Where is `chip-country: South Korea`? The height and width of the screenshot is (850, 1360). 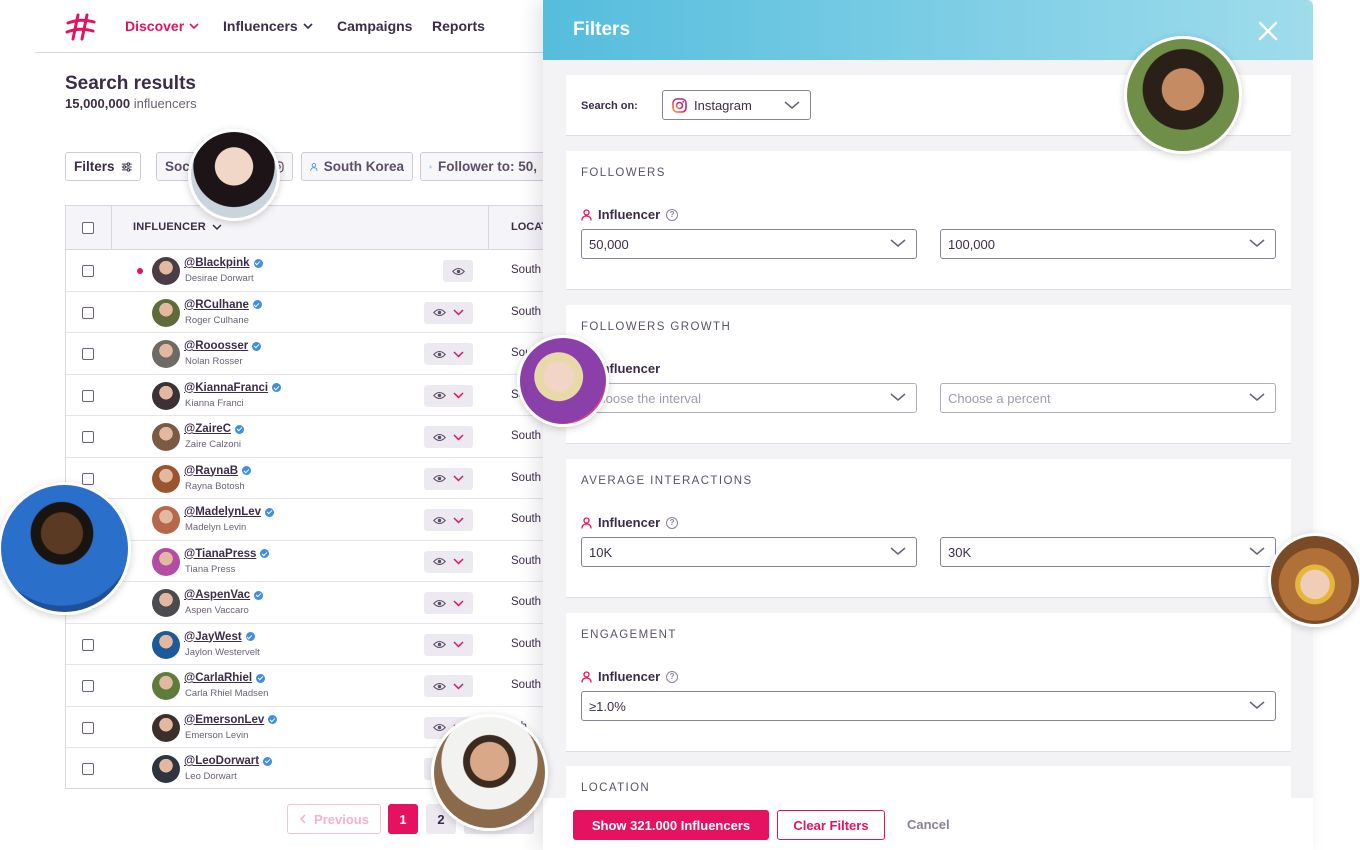
chip-country: South Korea is located at coordinates (357, 166).